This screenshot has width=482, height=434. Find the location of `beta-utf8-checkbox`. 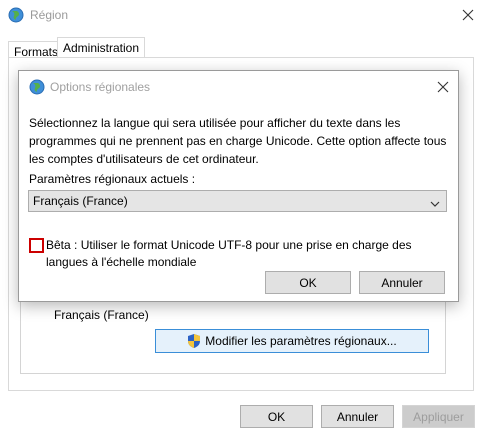

beta-utf8-checkbox is located at coordinates (36, 245).